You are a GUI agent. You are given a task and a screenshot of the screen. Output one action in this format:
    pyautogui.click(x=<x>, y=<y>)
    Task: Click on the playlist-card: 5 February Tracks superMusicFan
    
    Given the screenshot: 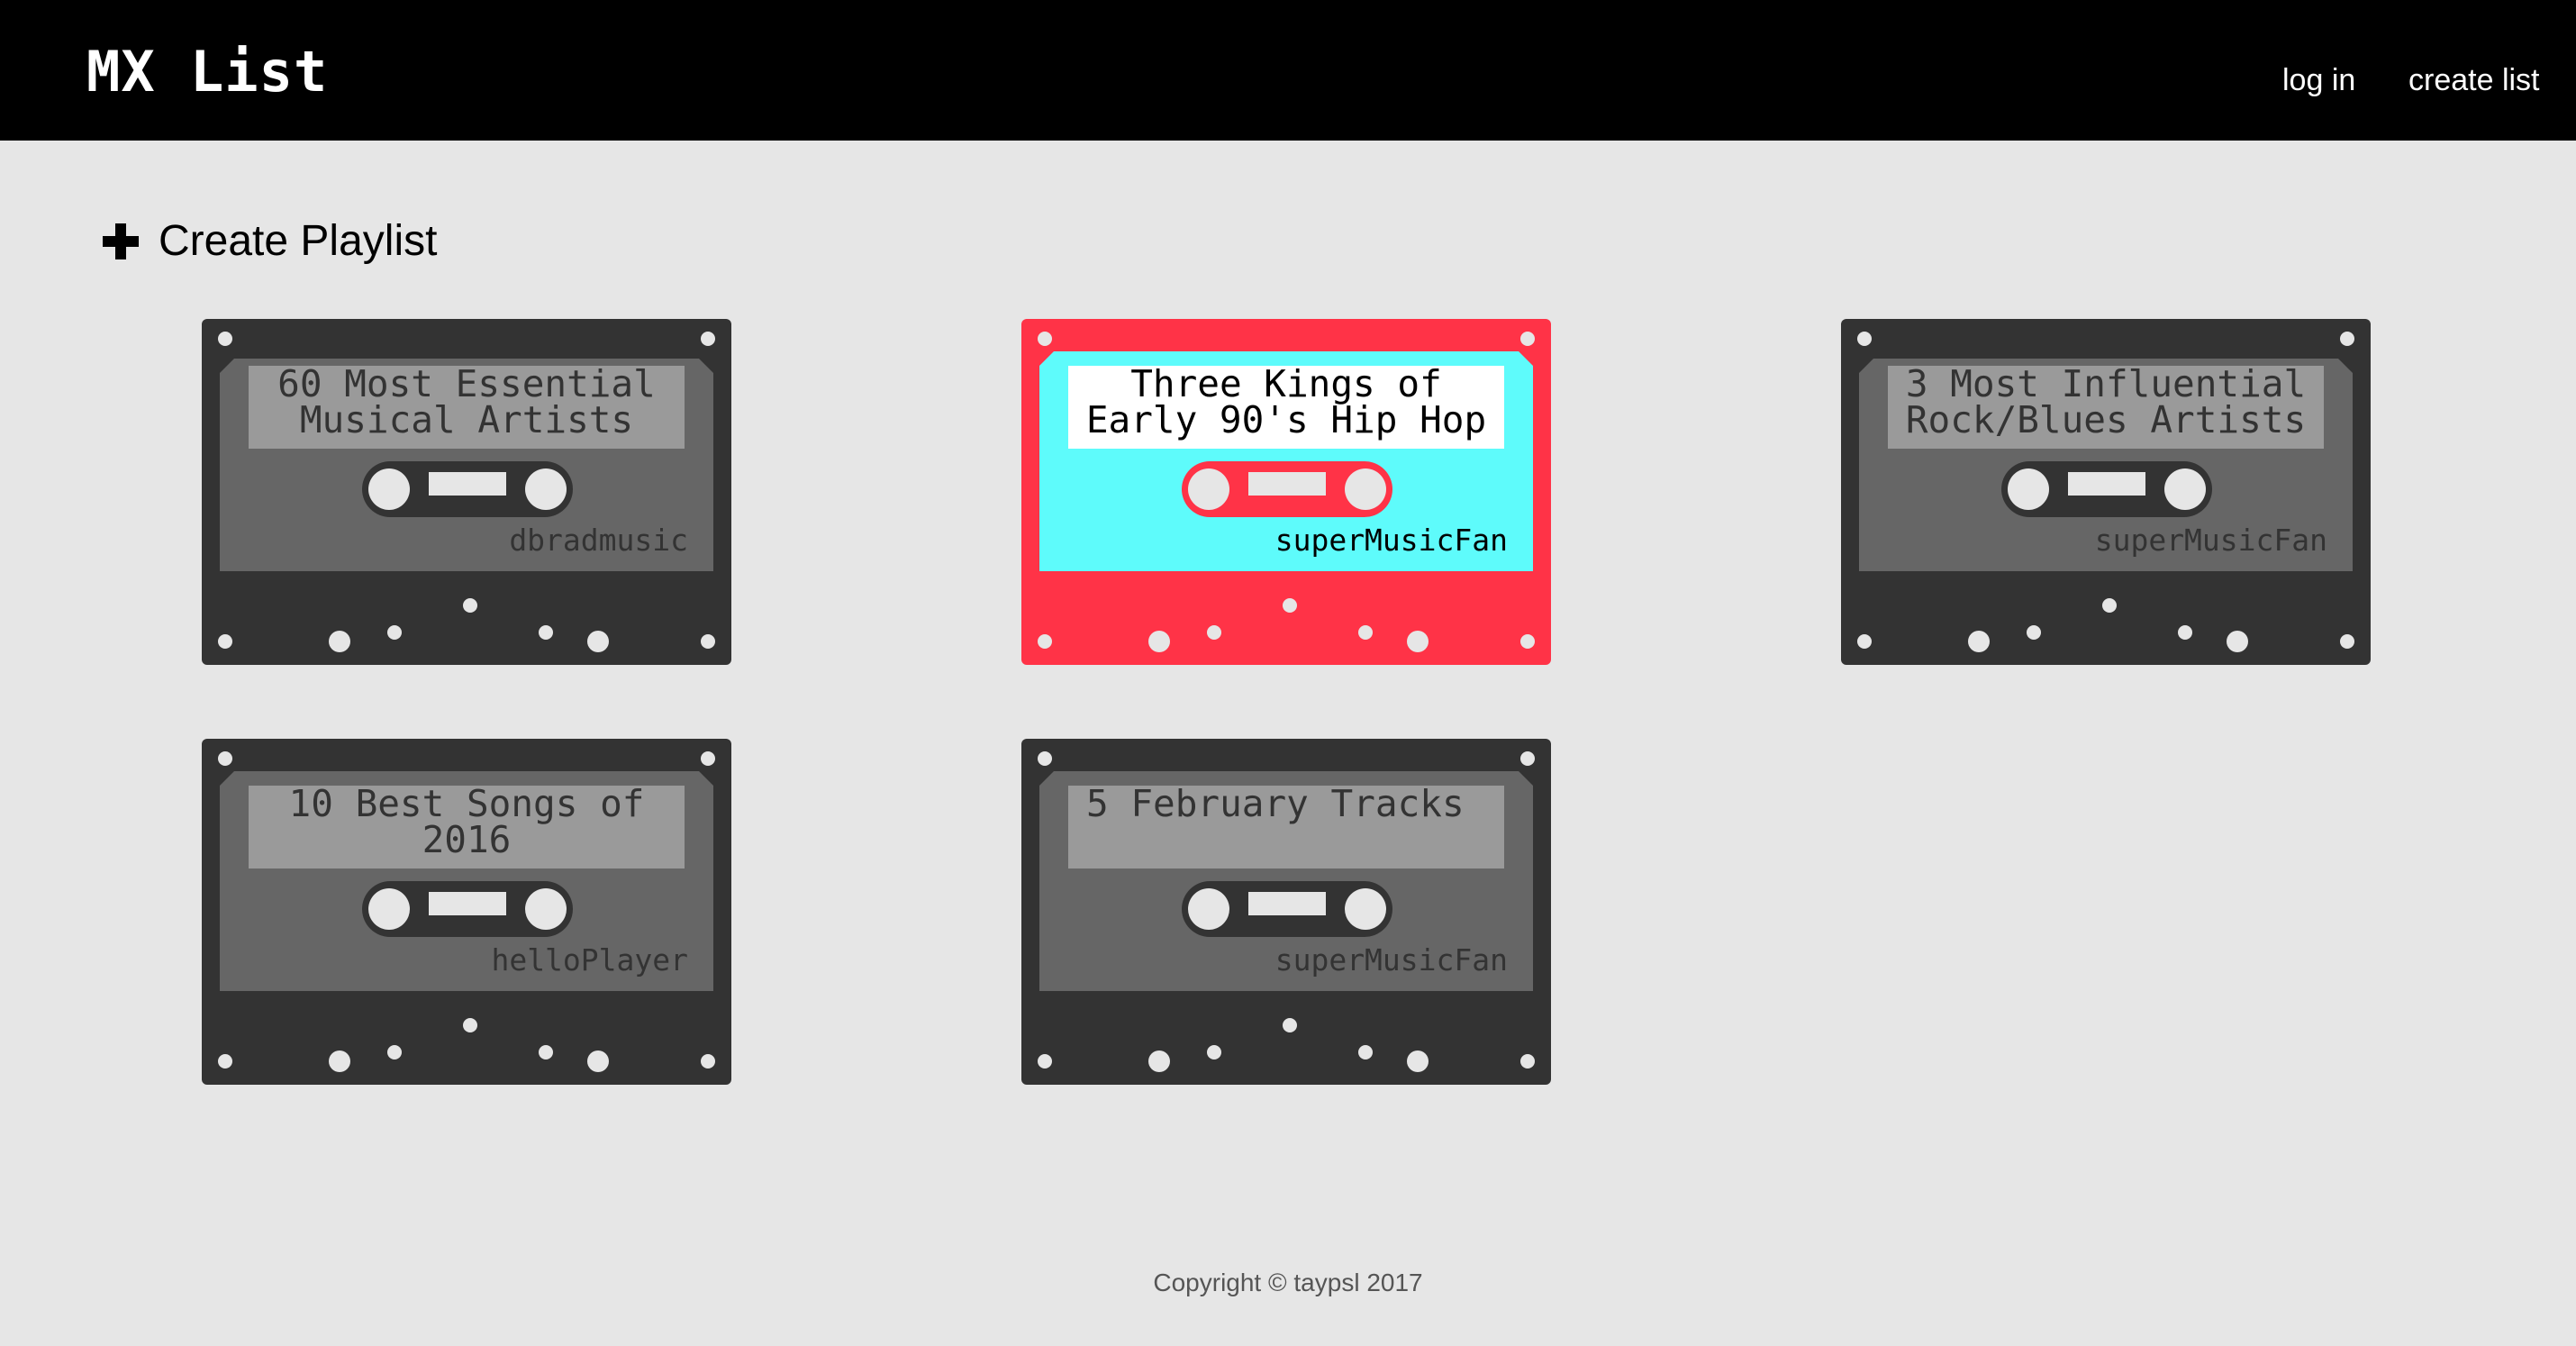 What is the action you would take?
    pyautogui.click(x=1286, y=912)
    